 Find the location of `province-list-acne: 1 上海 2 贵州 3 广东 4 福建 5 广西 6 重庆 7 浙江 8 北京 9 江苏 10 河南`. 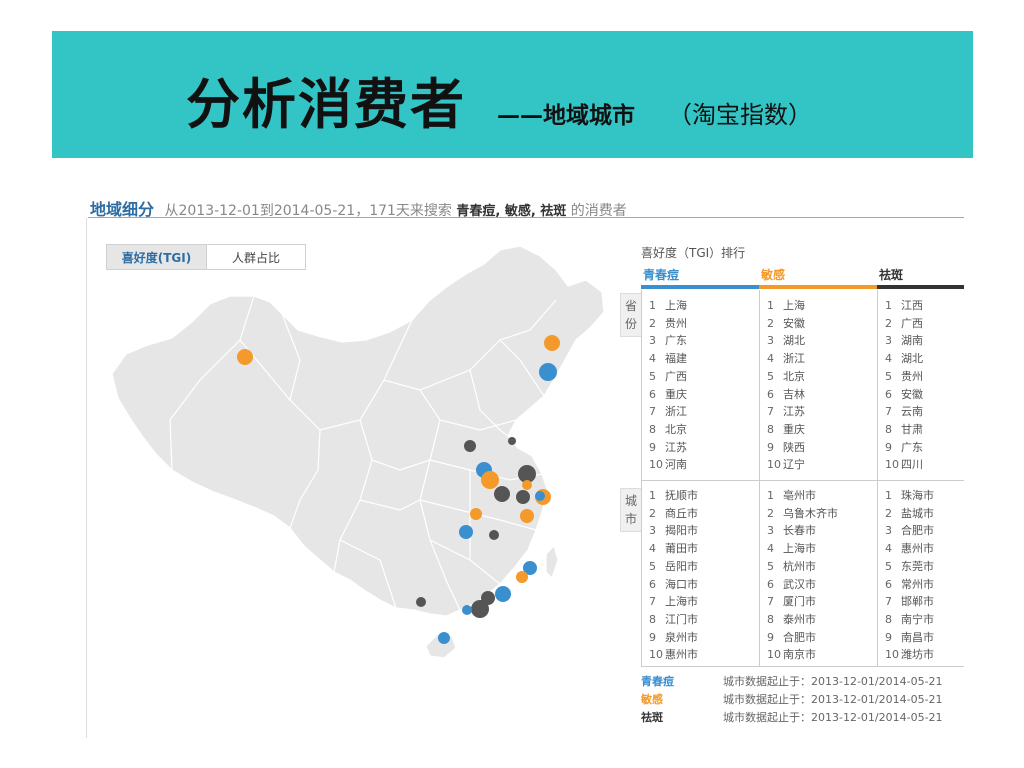

province-list-acne: 1 上海 2 贵州 3 广东 4 福建 5 广西 6 重庆 7 浙江 8 北京 9 江苏 10 河南 is located at coordinates (668, 385).